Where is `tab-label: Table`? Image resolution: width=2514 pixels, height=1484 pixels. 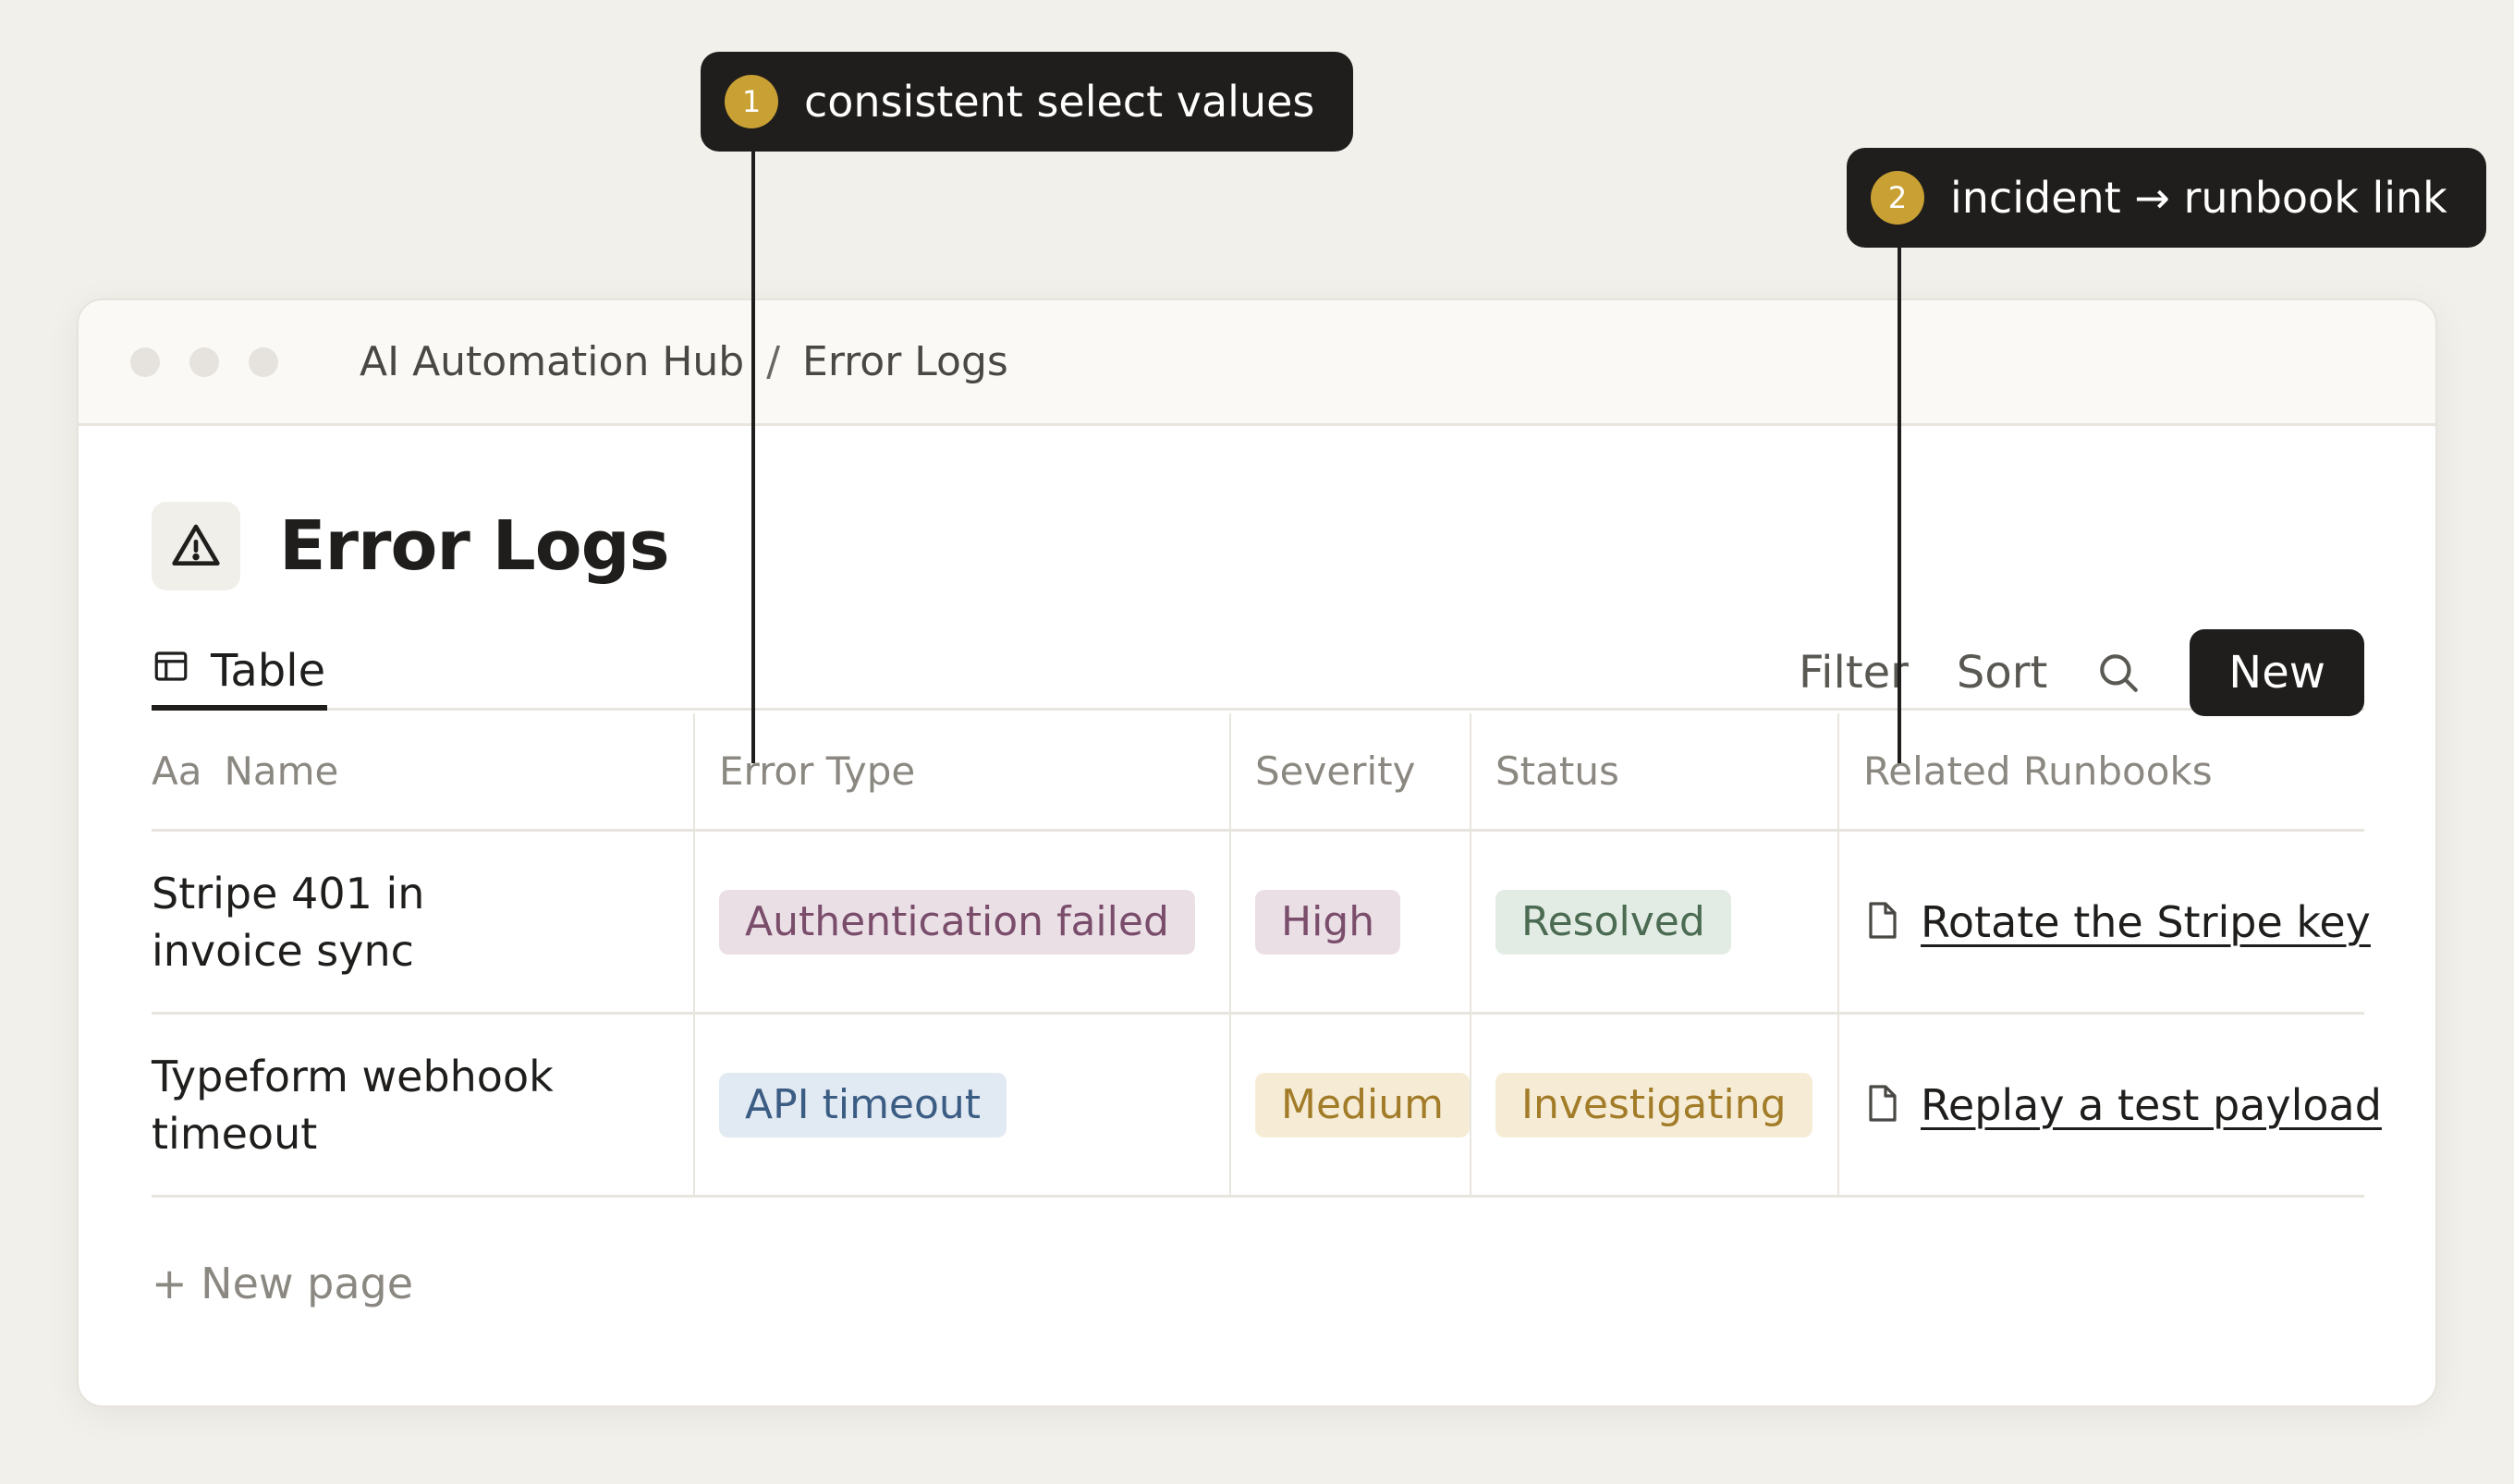 tab-label: Table is located at coordinates (269, 671).